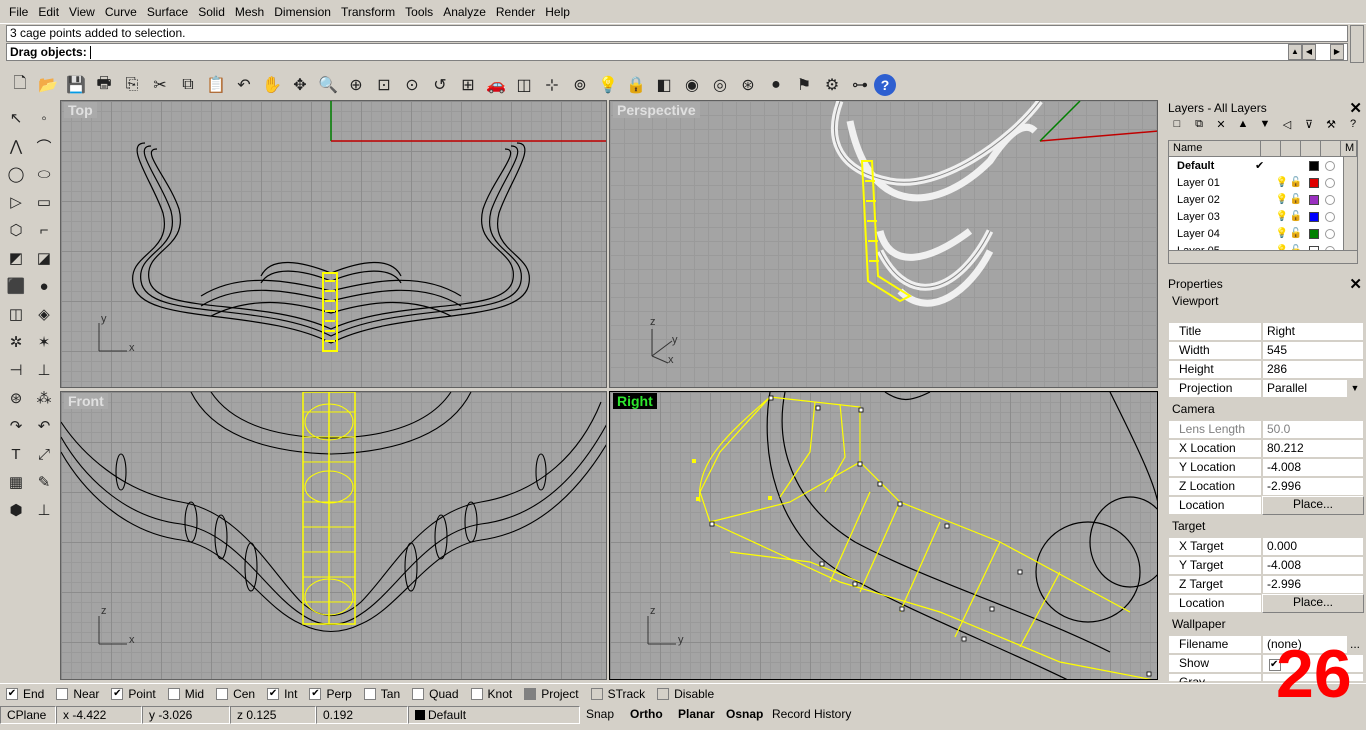 Image resolution: width=1366 pixels, height=730 pixels. What do you see at coordinates (1263, 216) in the screenshot?
I see `layer-row: Layer 03 💡 🔓` at bounding box center [1263, 216].